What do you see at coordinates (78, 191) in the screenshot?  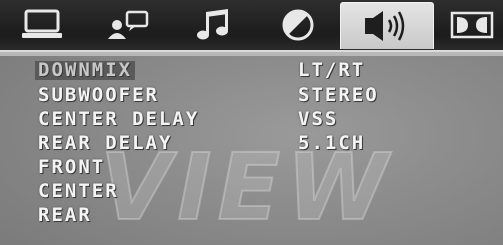 I see `menu-item-center: CENTER` at bounding box center [78, 191].